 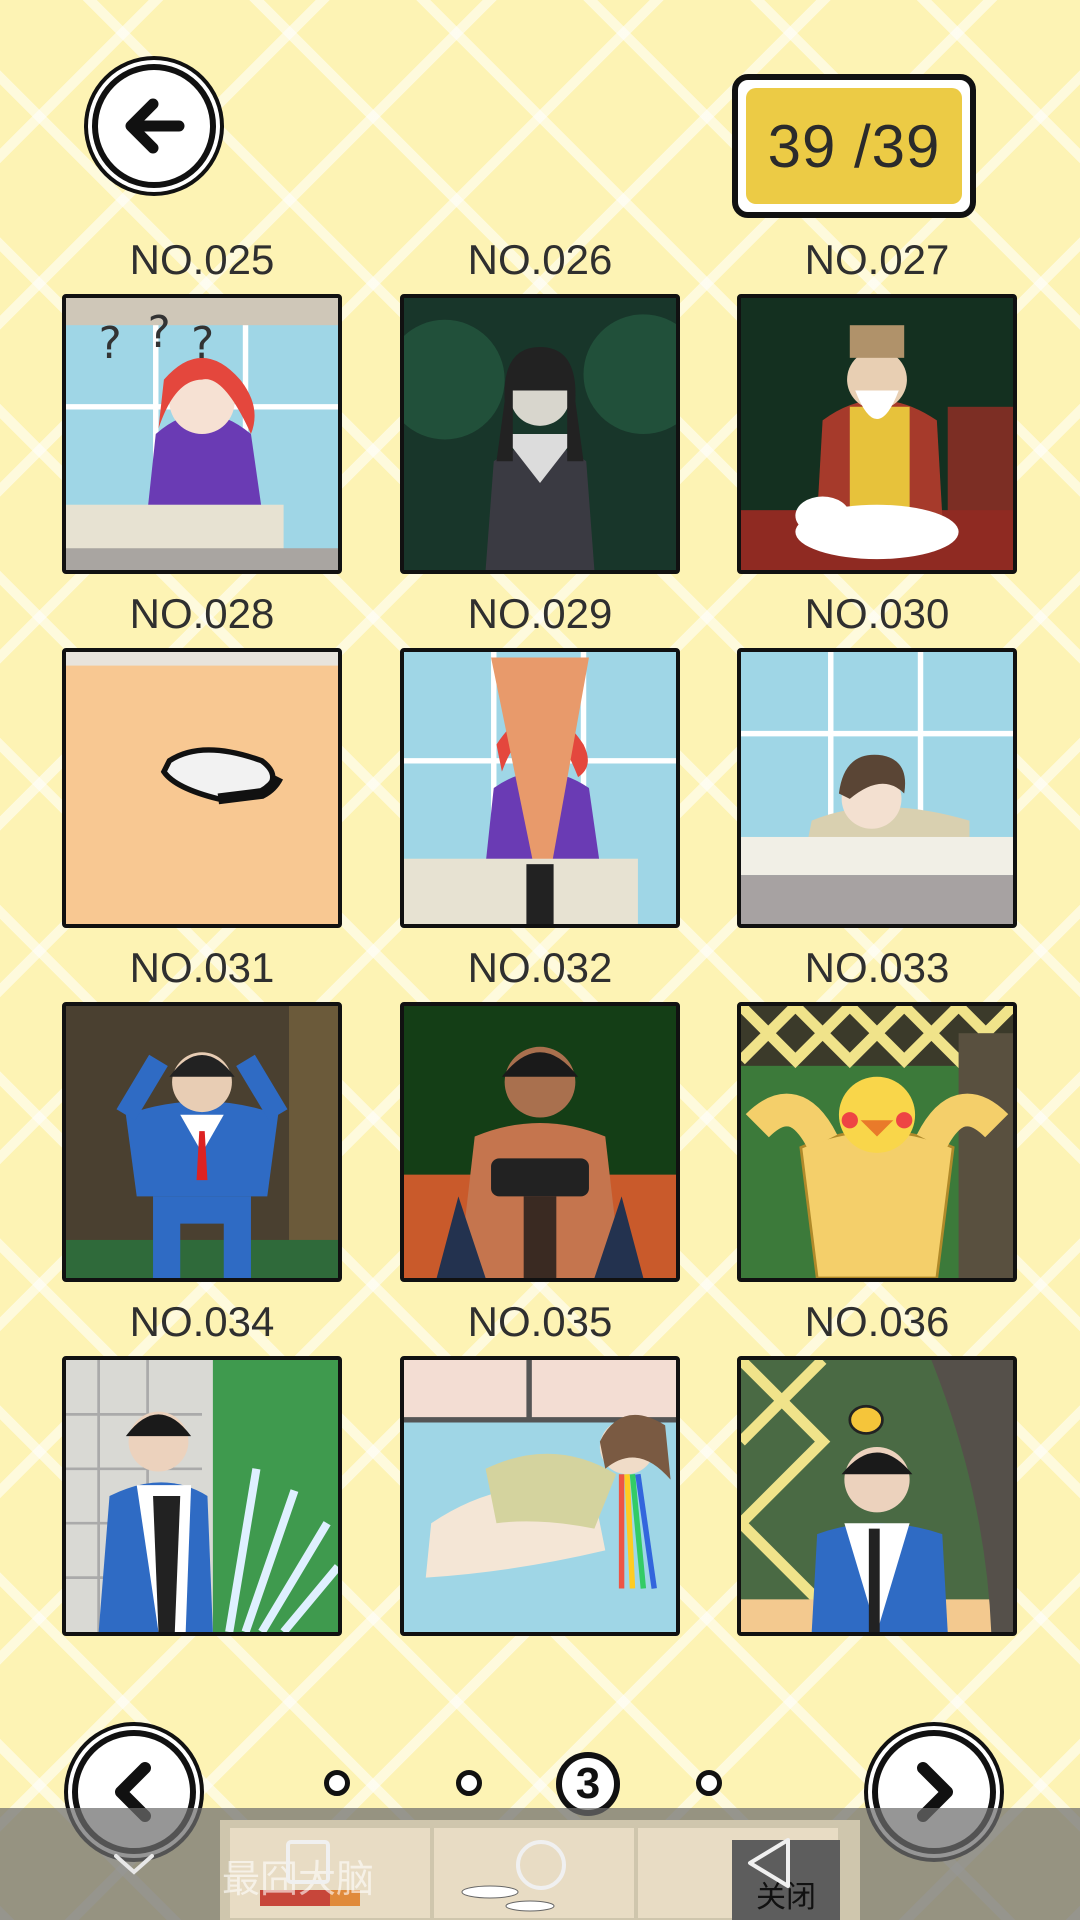 I want to click on level-counter-text: 39 /39, so click(x=854, y=146).